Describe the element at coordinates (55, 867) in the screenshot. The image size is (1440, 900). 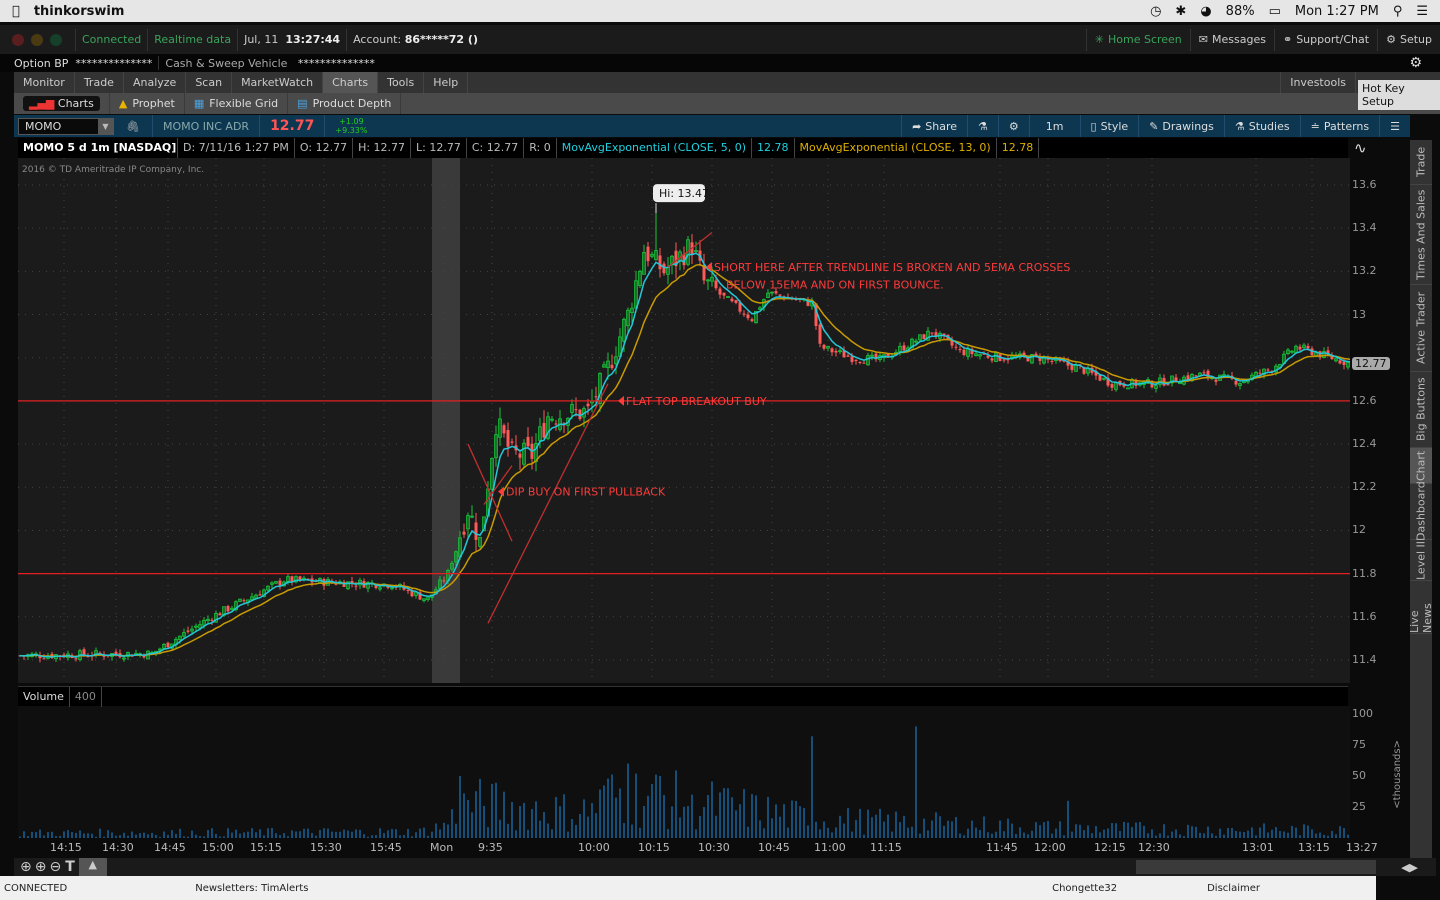
I see `zoom-out-icon: ⊖` at that location.